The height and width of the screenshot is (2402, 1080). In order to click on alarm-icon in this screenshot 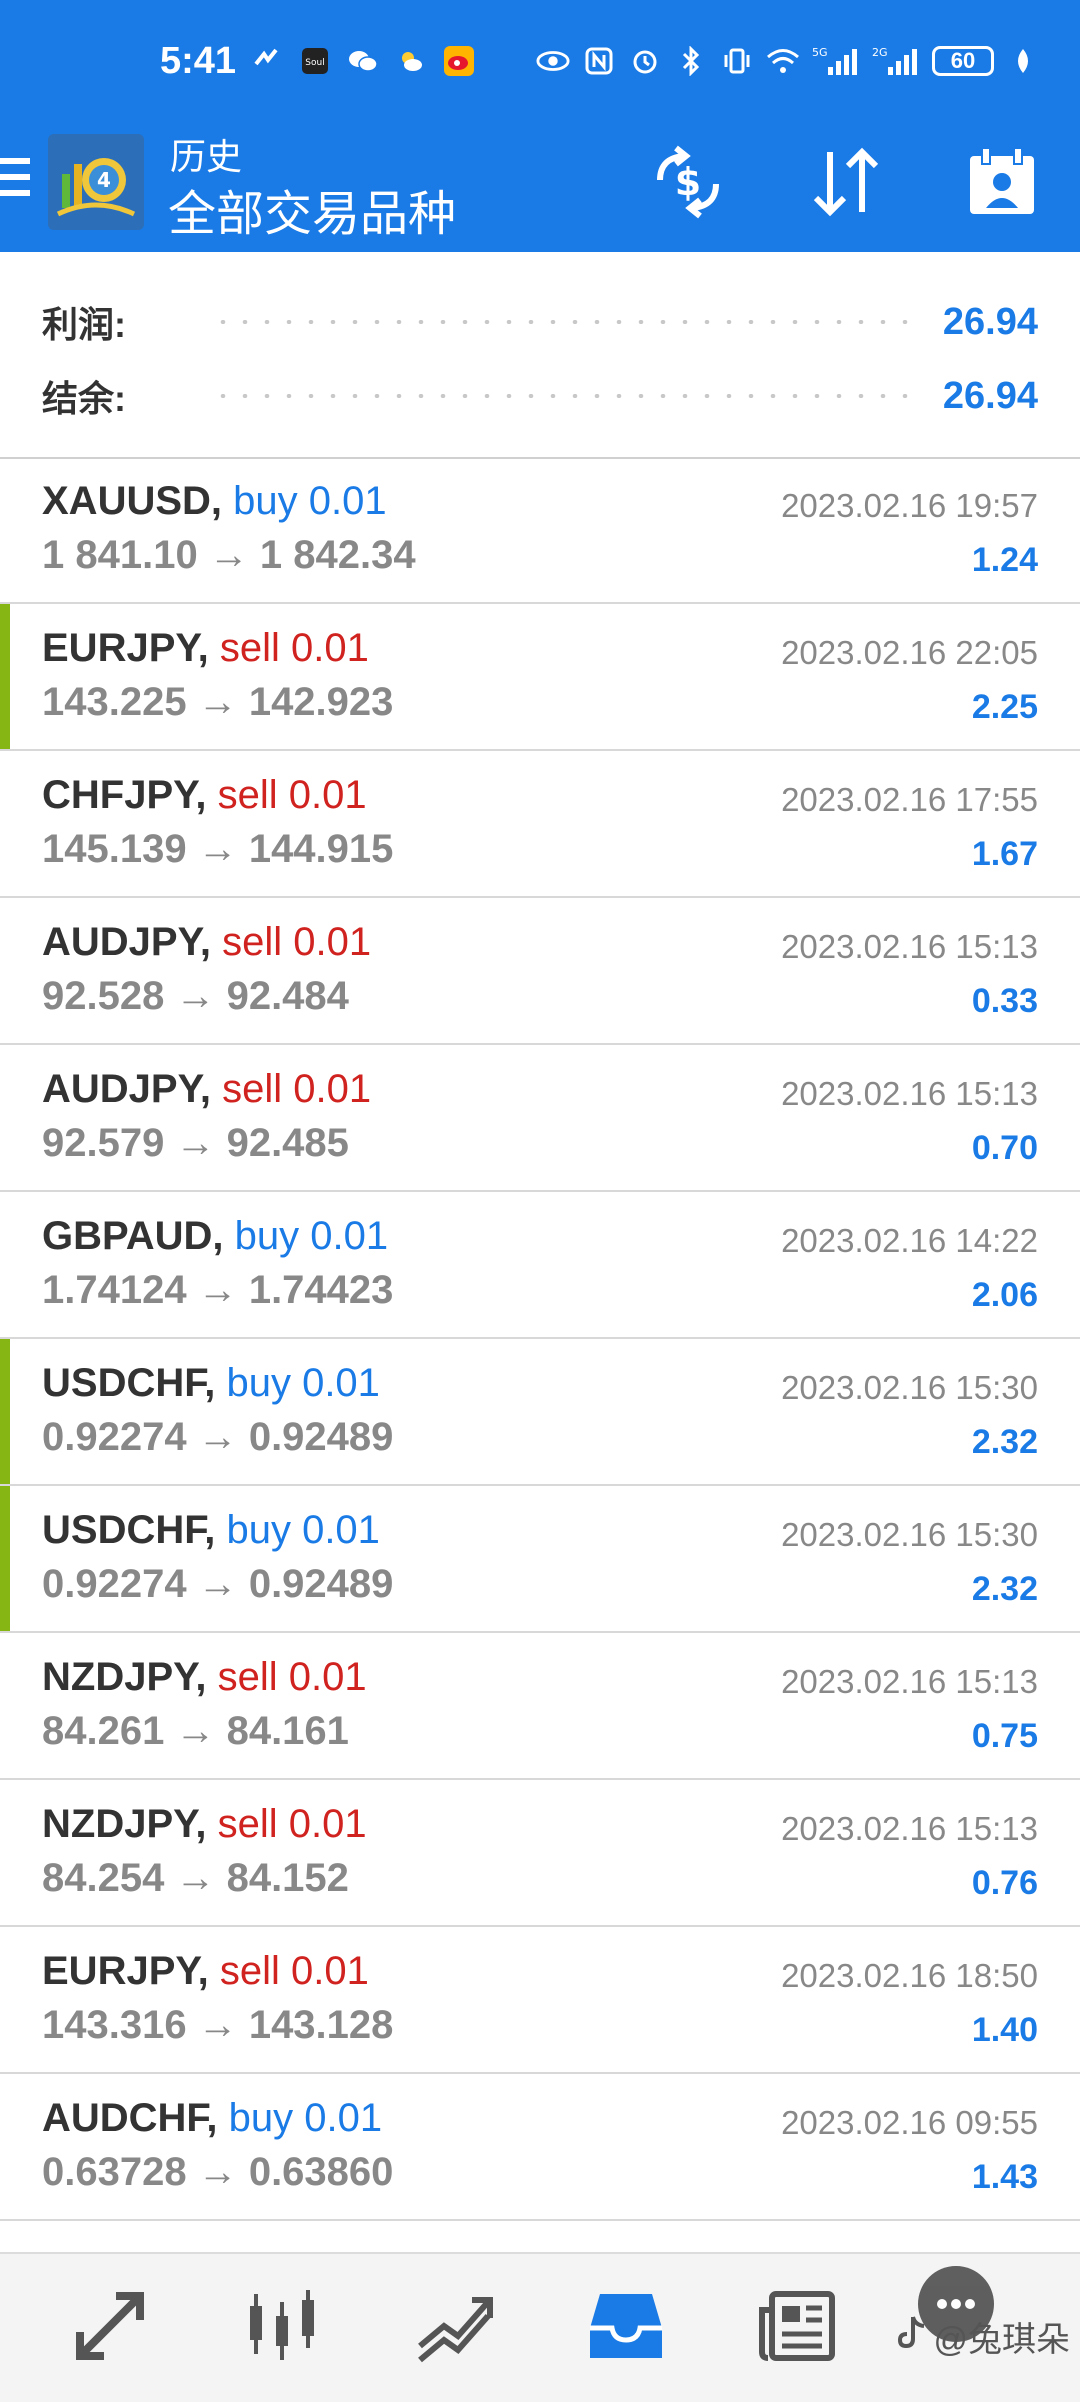, I will do `click(645, 61)`.